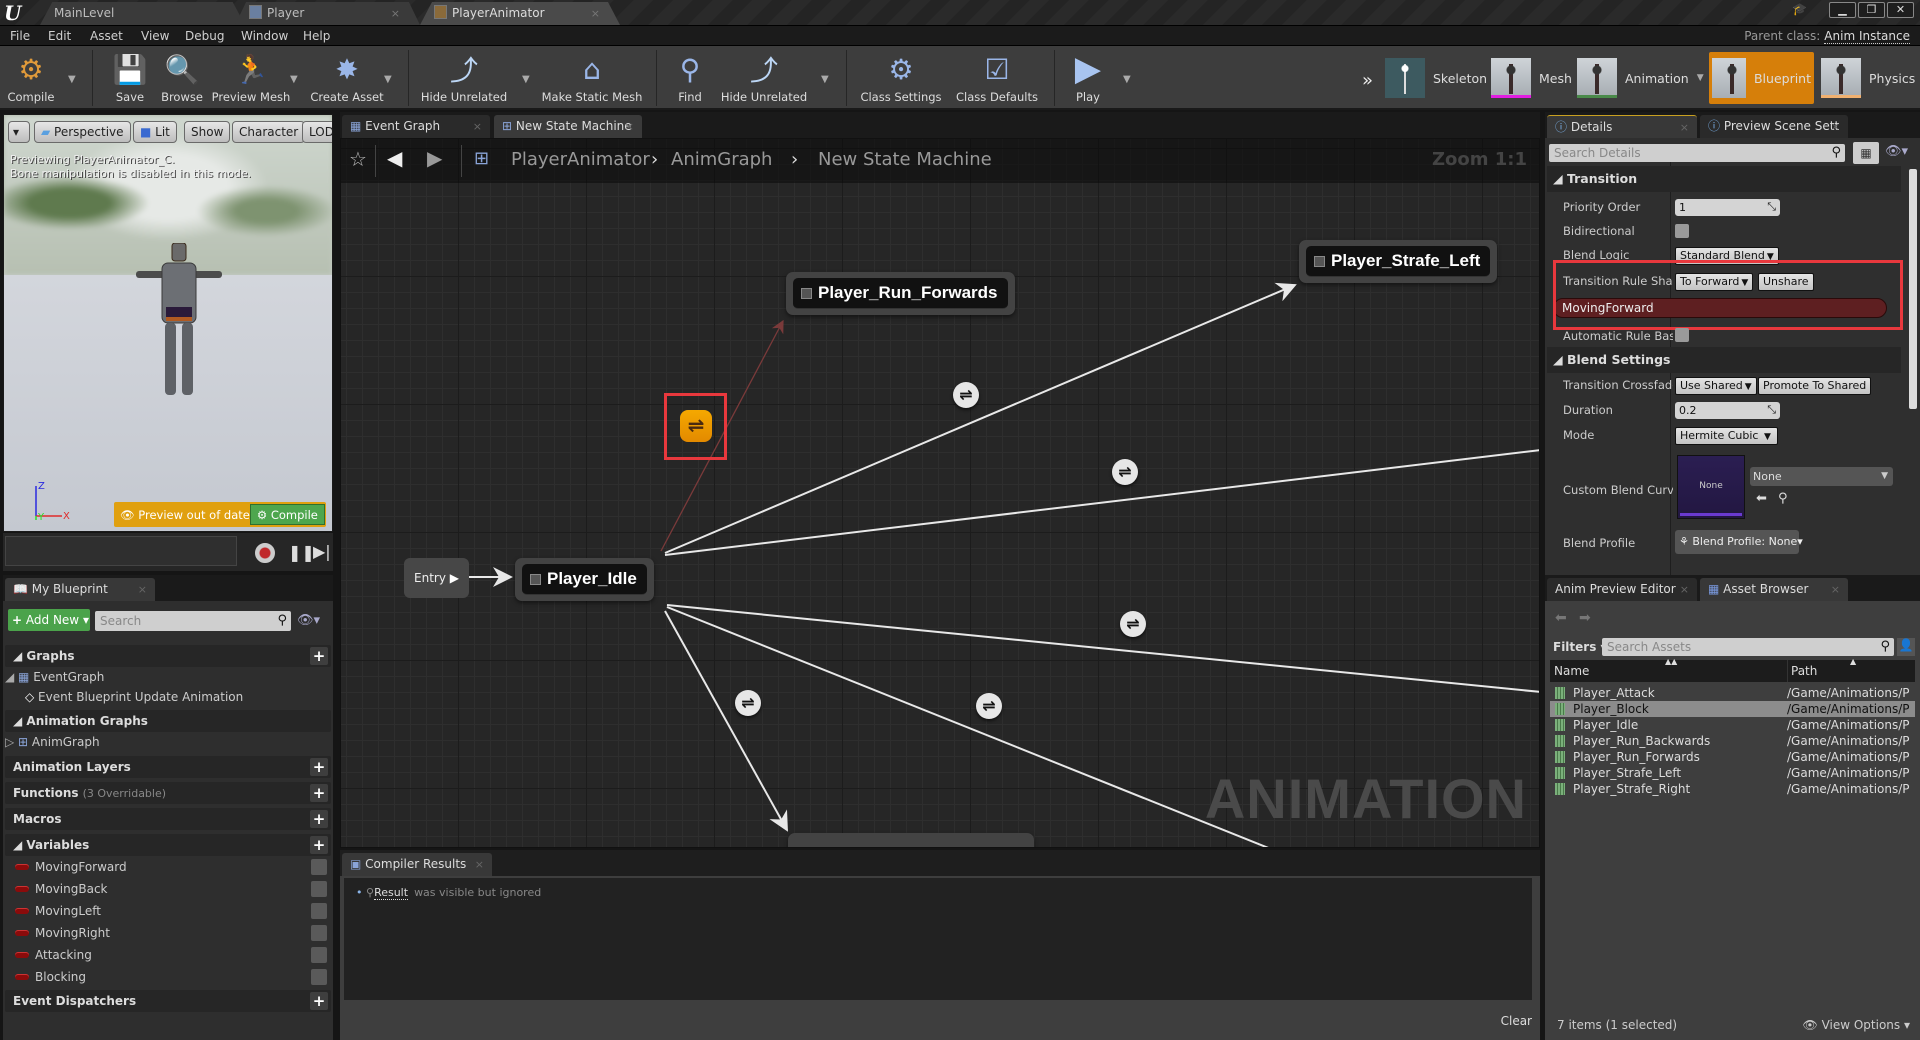 The width and height of the screenshot is (1920, 1040). I want to click on state-node-player-idle: Player_Idle, so click(584, 579).